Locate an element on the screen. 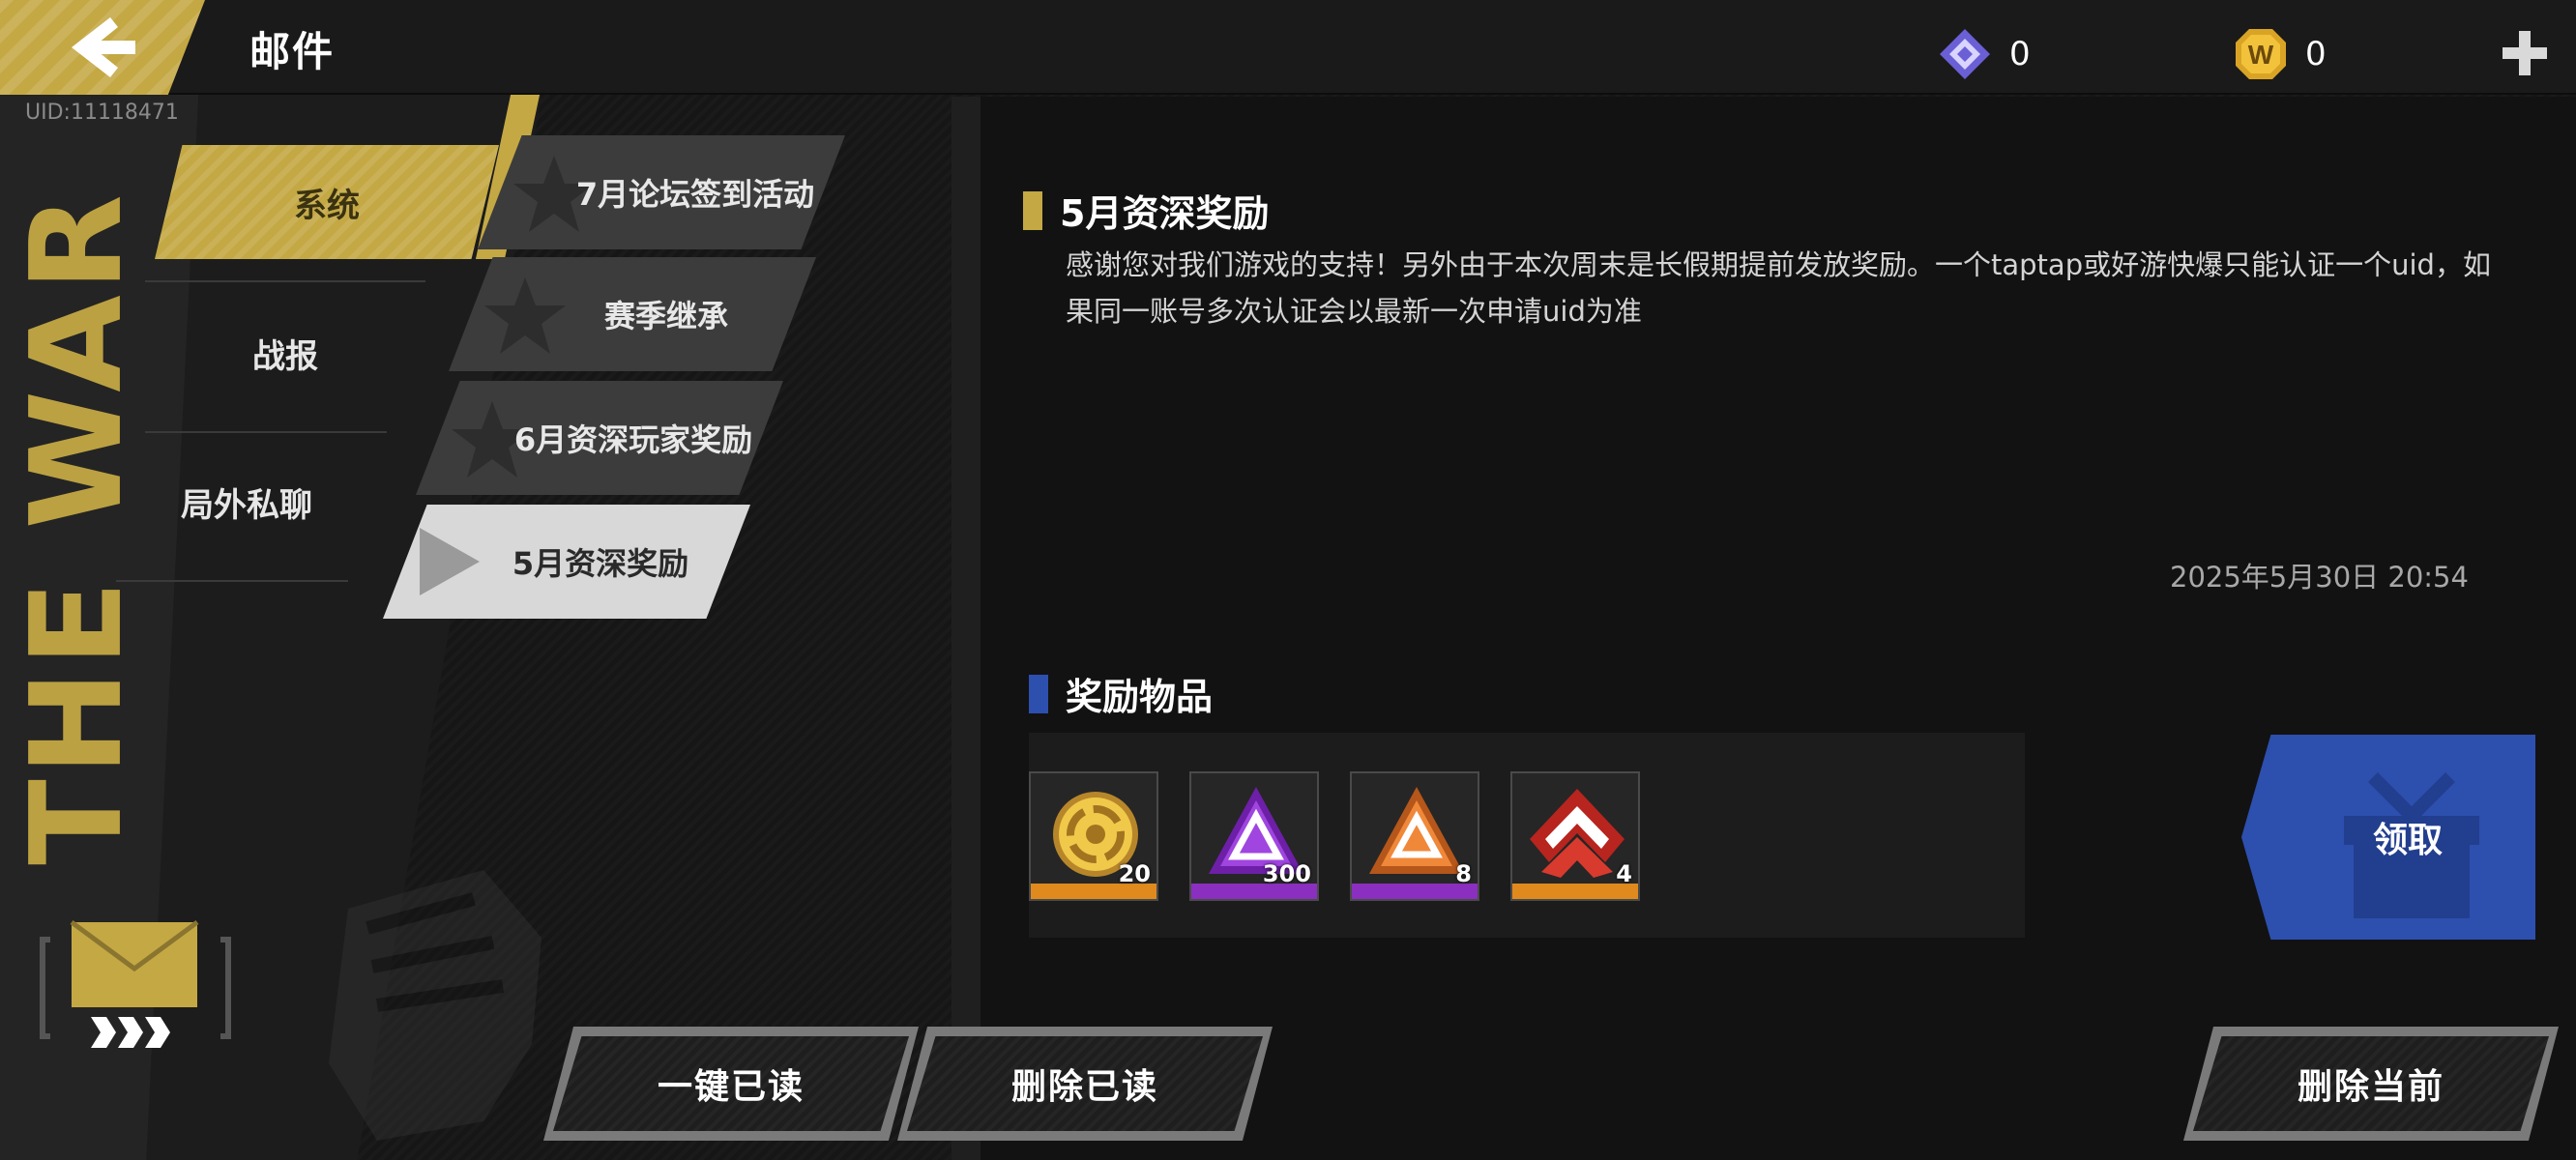  mail-item: 7月论坛签到活动 is located at coordinates (661, 192).